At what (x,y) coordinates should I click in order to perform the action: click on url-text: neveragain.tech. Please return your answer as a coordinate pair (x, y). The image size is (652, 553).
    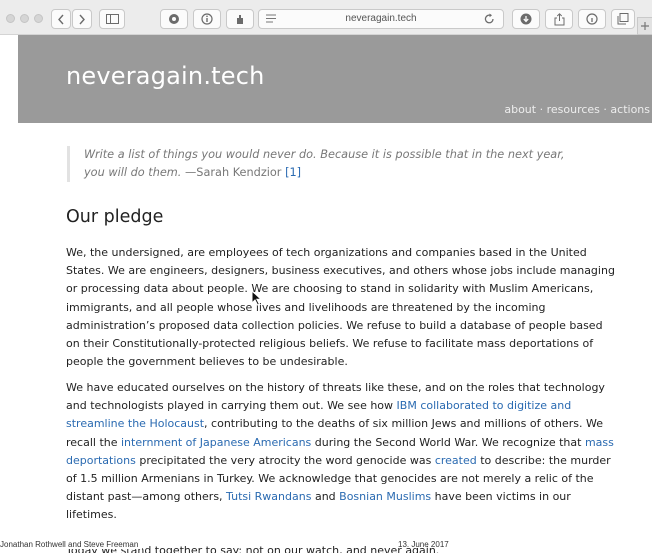
    Looking at the image, I should click on (381, 18).